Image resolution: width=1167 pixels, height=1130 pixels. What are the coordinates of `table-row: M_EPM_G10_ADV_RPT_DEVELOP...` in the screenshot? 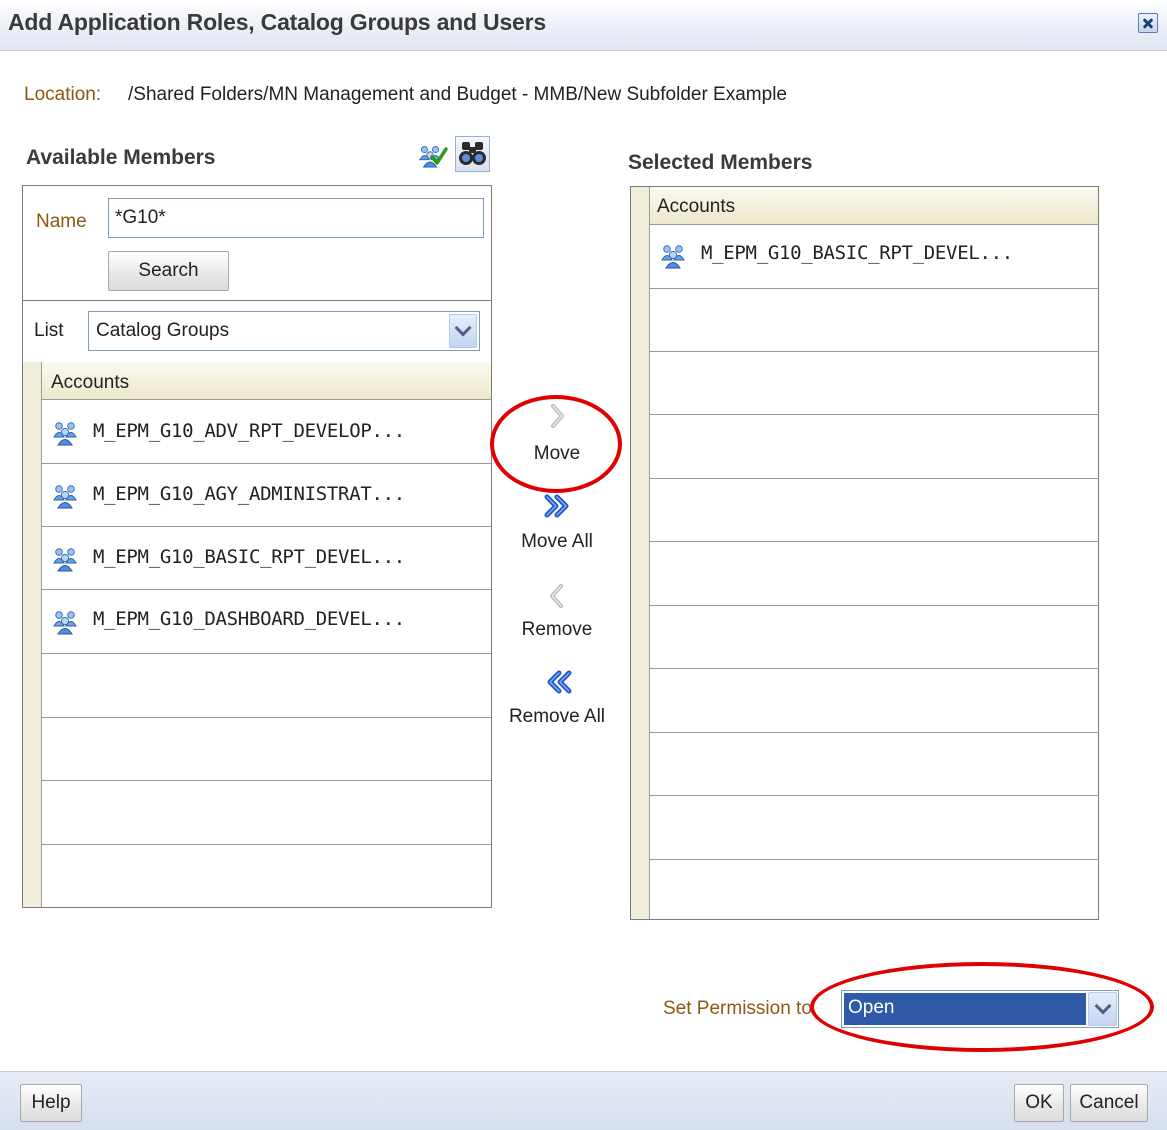 It's located at (266, 431).